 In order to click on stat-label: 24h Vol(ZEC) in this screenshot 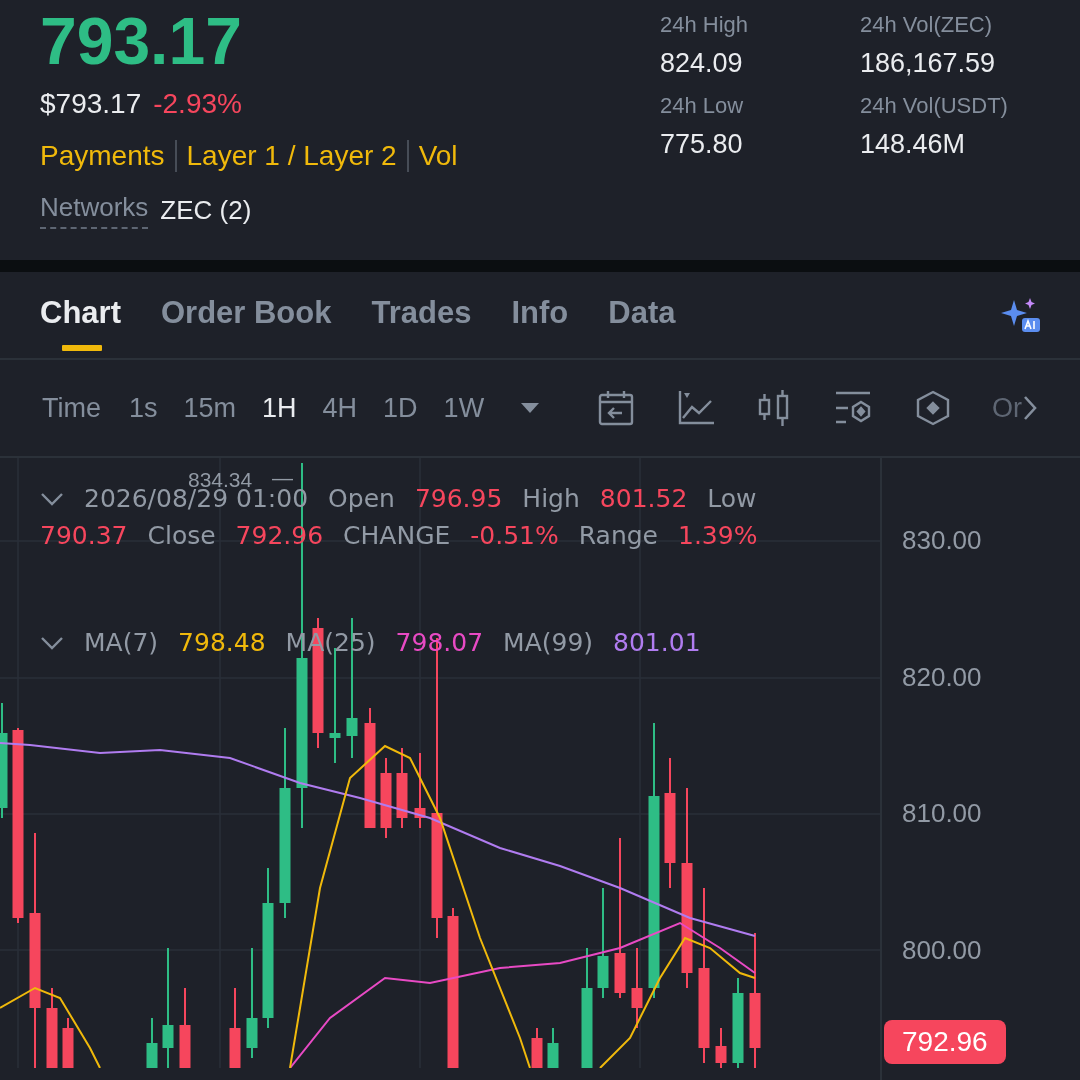, I will do `click(927, 25)`.